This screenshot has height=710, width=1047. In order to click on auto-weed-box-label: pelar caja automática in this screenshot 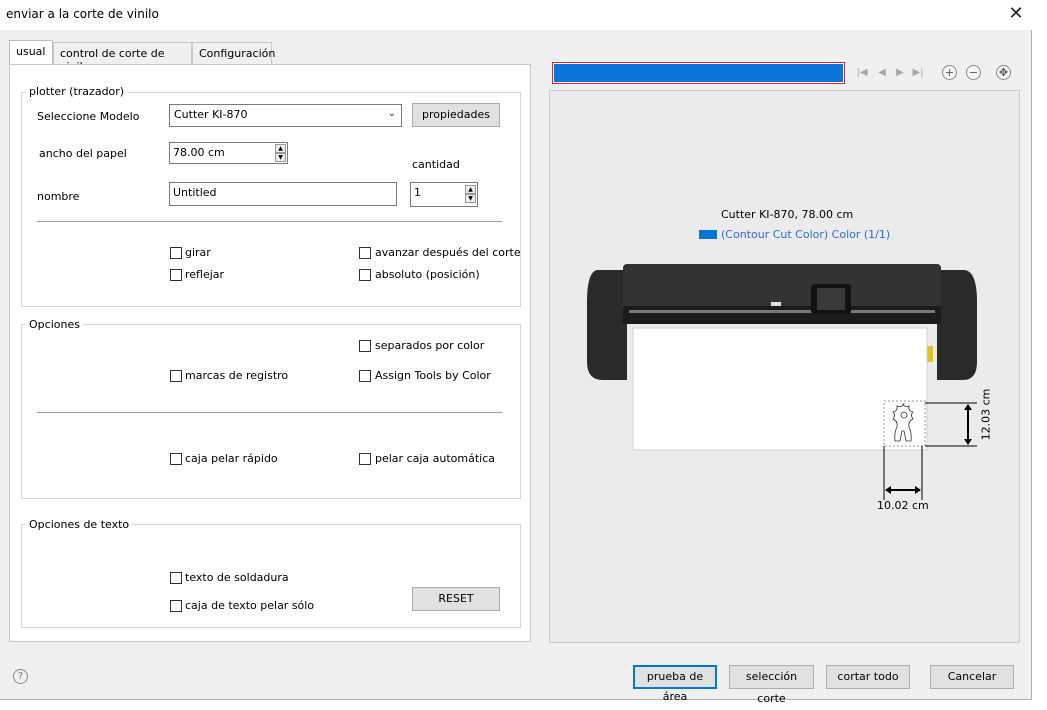, I will do `click(435, 458)`.